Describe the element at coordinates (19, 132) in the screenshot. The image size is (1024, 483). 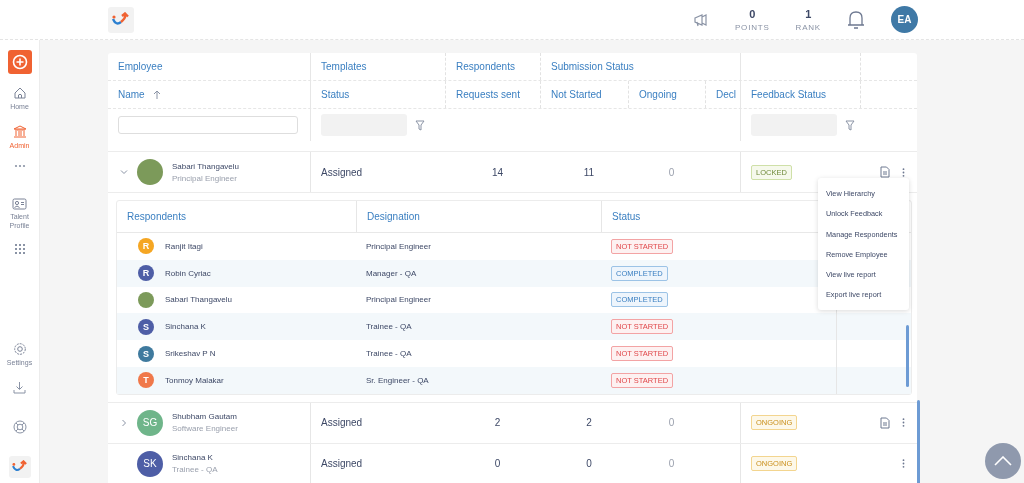
I see `bank-icon` at that location.